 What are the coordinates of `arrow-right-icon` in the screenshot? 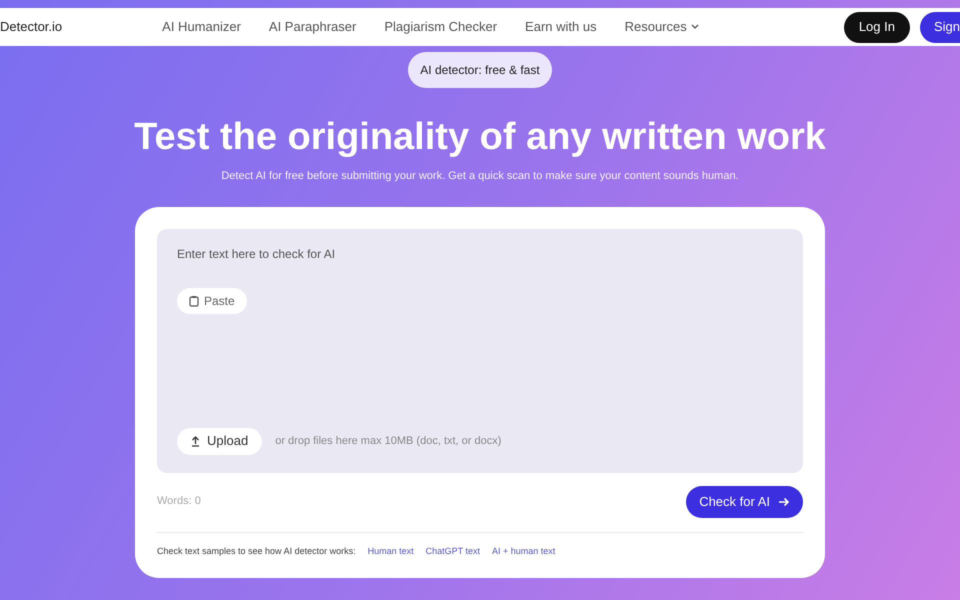 It's located at (784, 501).